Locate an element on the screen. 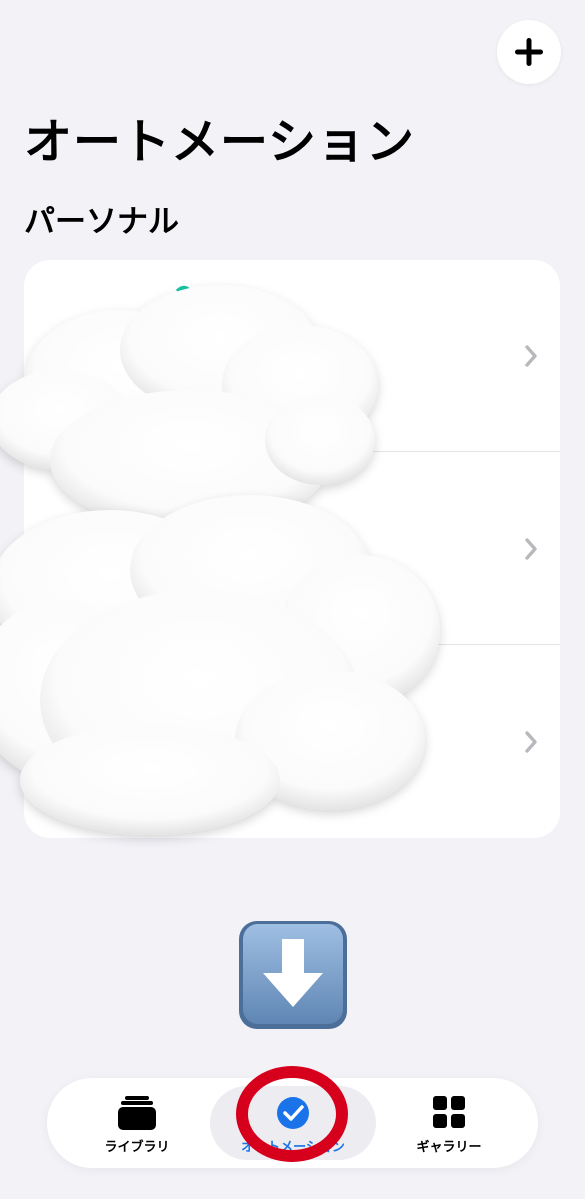  down-arrow-emoji-icon is located at coordinates (293, 975).